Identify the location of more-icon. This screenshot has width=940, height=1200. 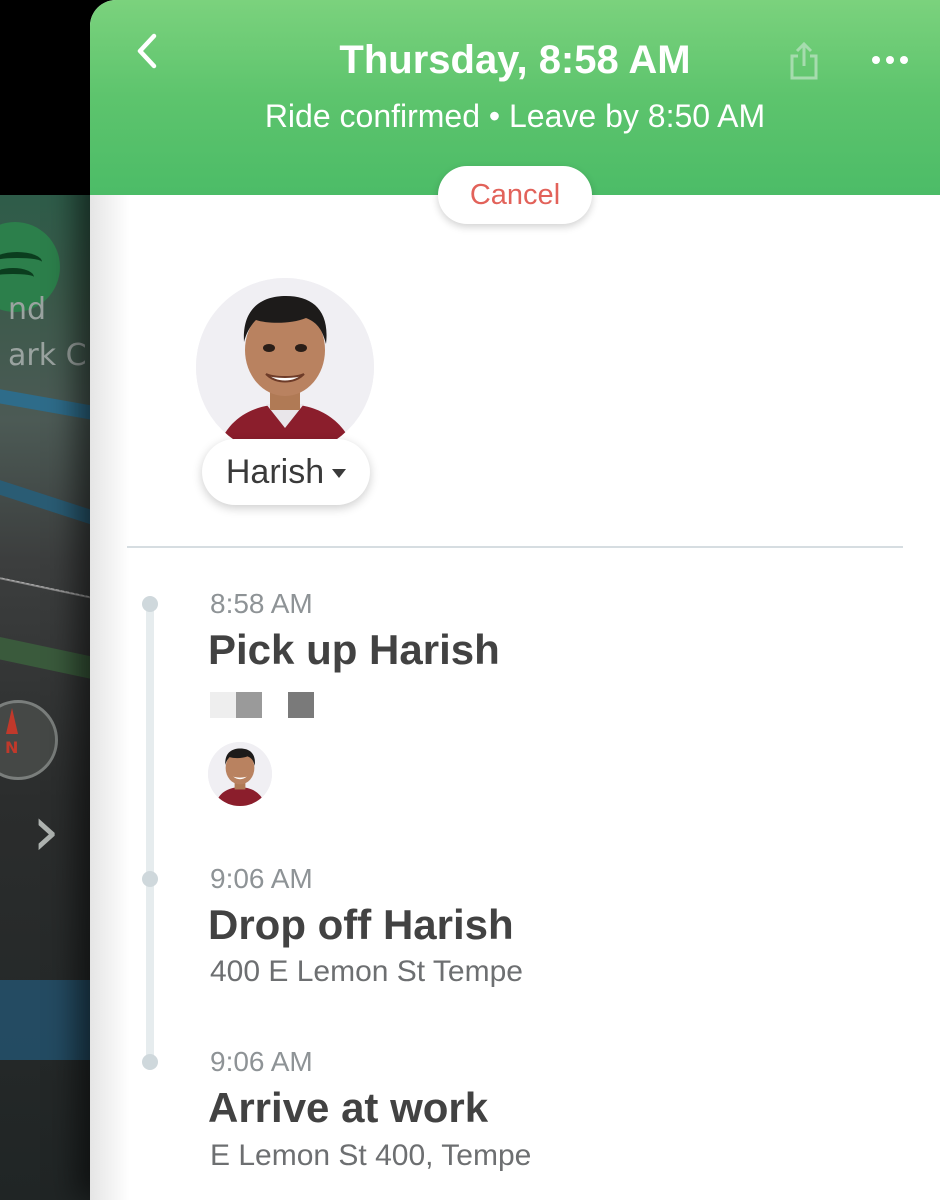
(890, 62).